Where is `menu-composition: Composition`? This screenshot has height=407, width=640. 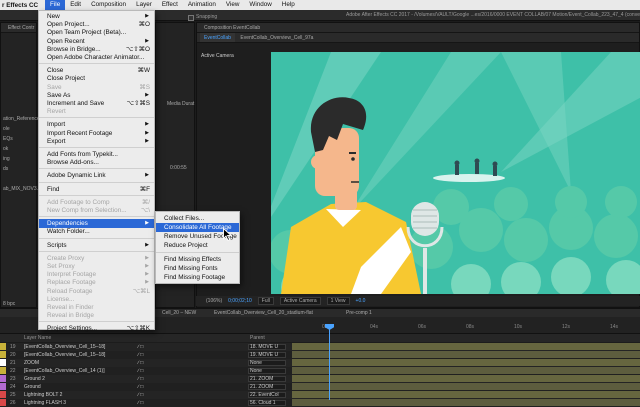 menu-composition: Composition is located at coordinates (108, 5).